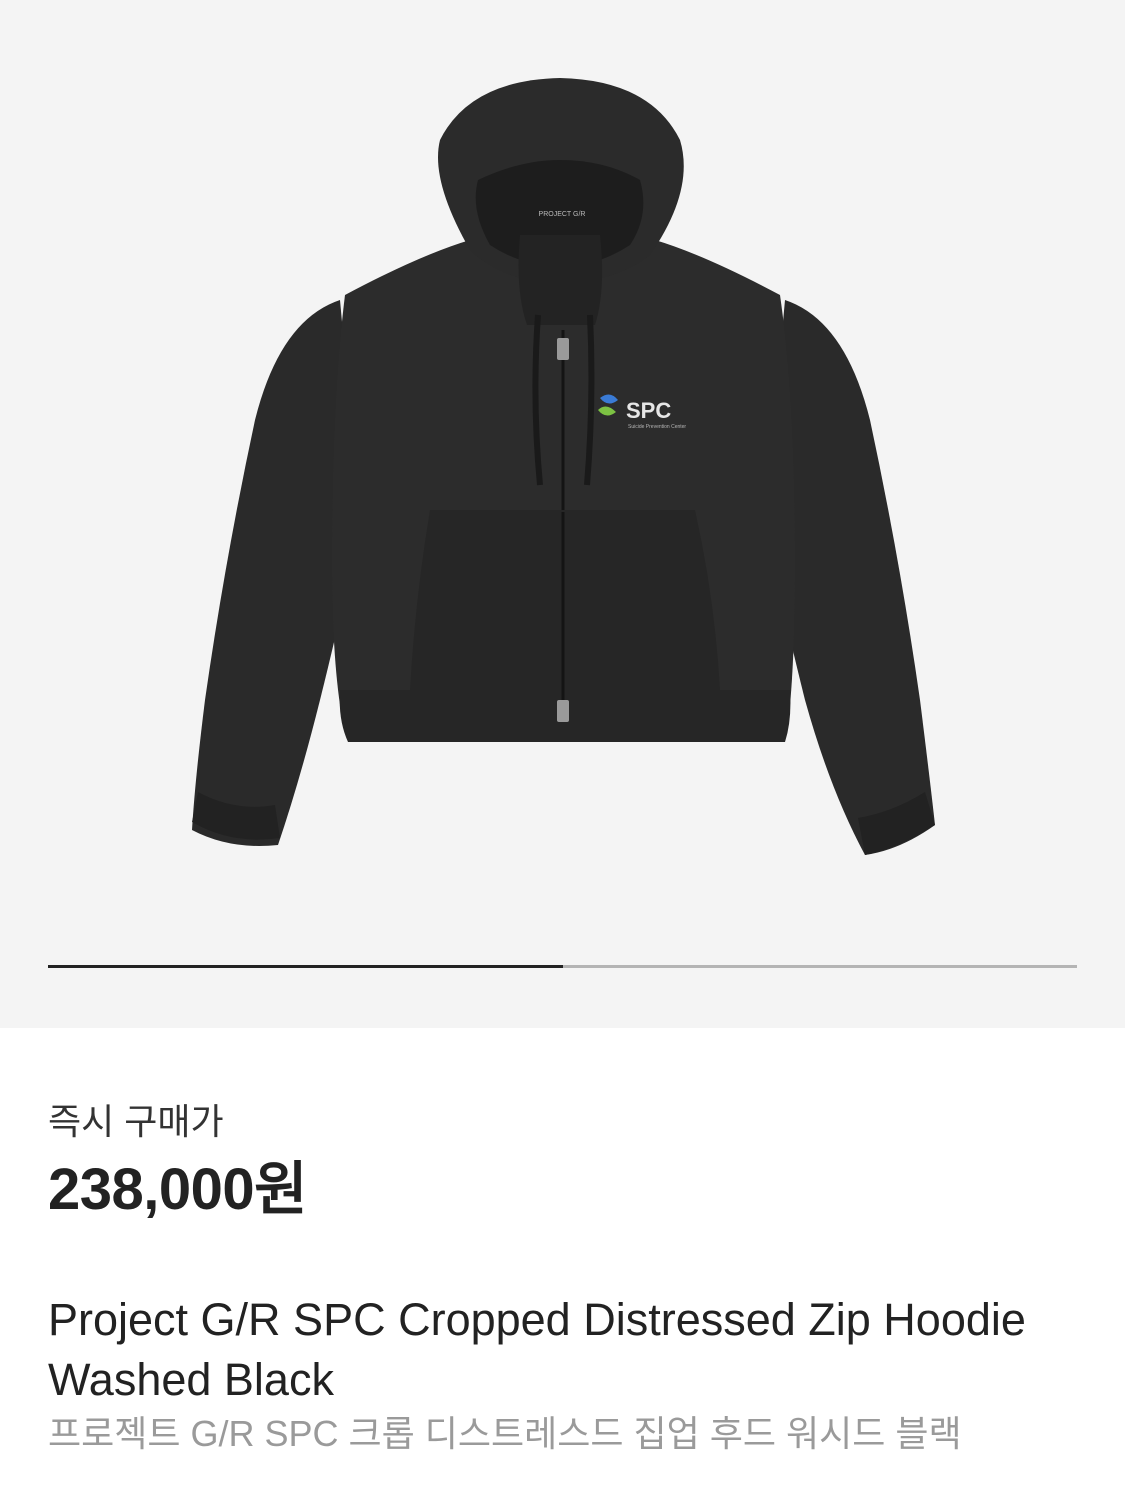 Image resolution: width=1125 pixels, height=1500 pixels. What do you see at coordinates (305, 966) in the screenshot?
I see `image-pager-progress` at bounding box center [305, 966].